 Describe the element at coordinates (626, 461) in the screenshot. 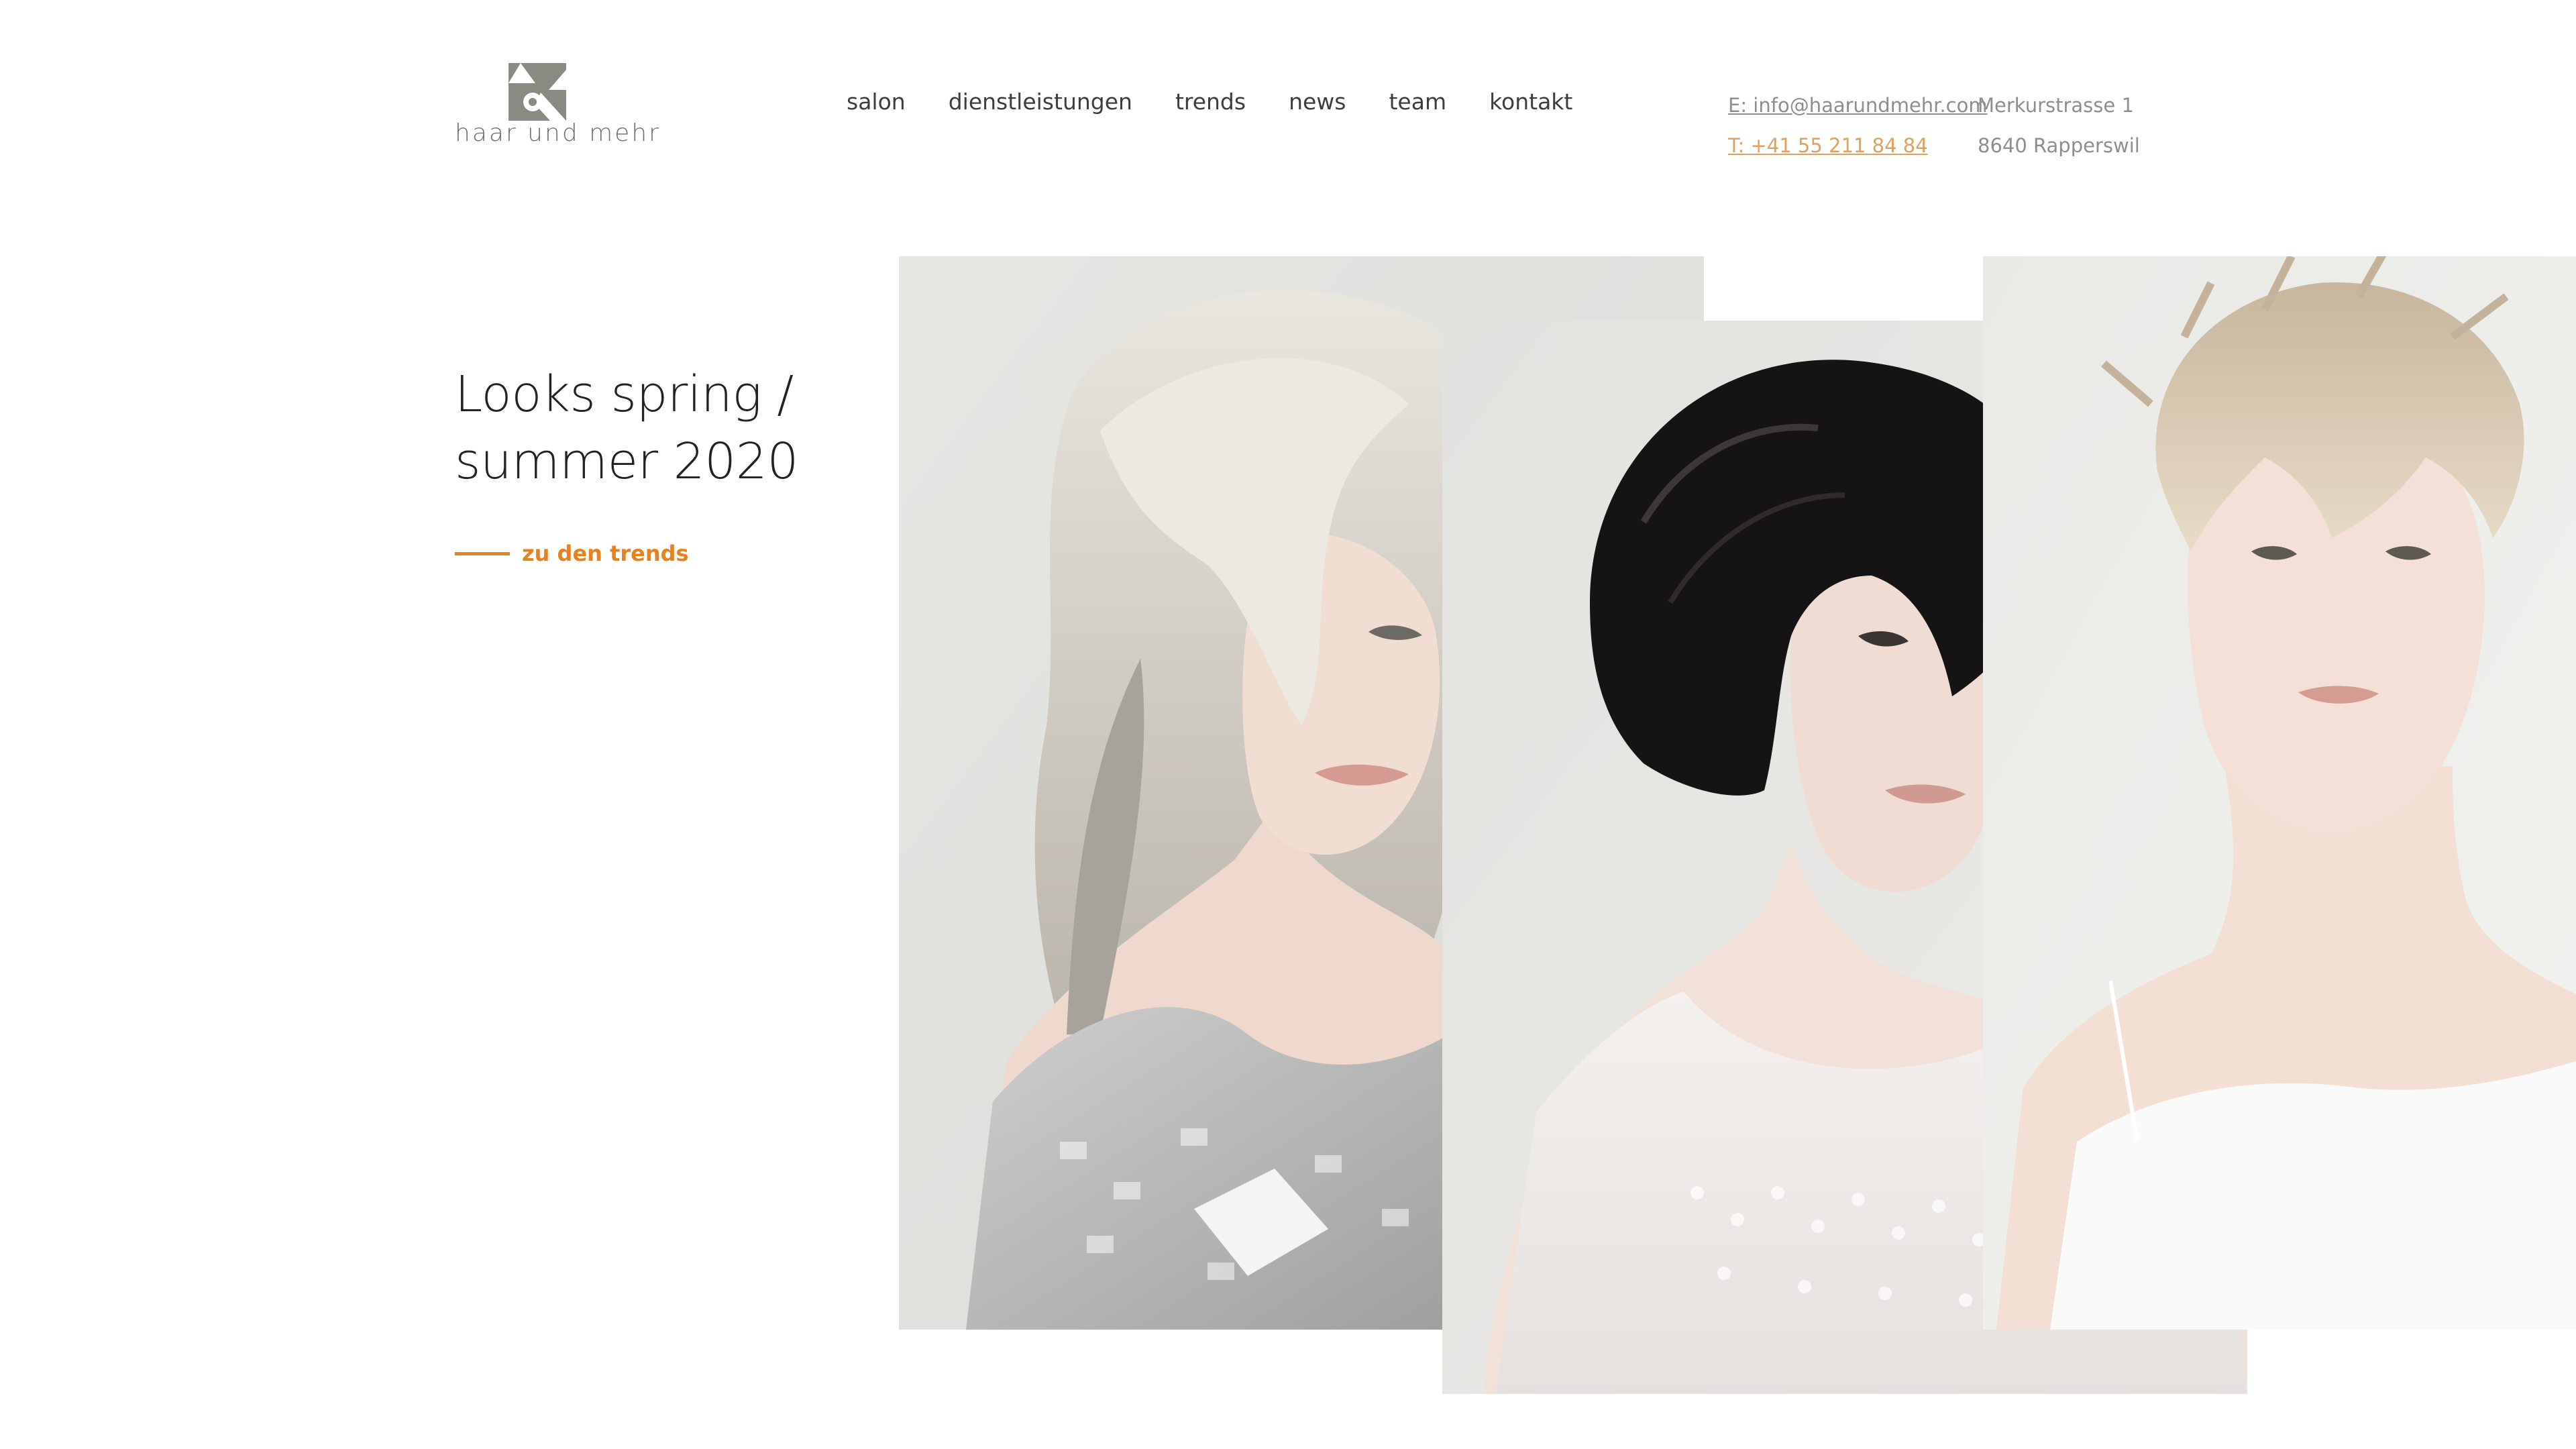

I see `hero-title-line-2: summer 2020` at that location.